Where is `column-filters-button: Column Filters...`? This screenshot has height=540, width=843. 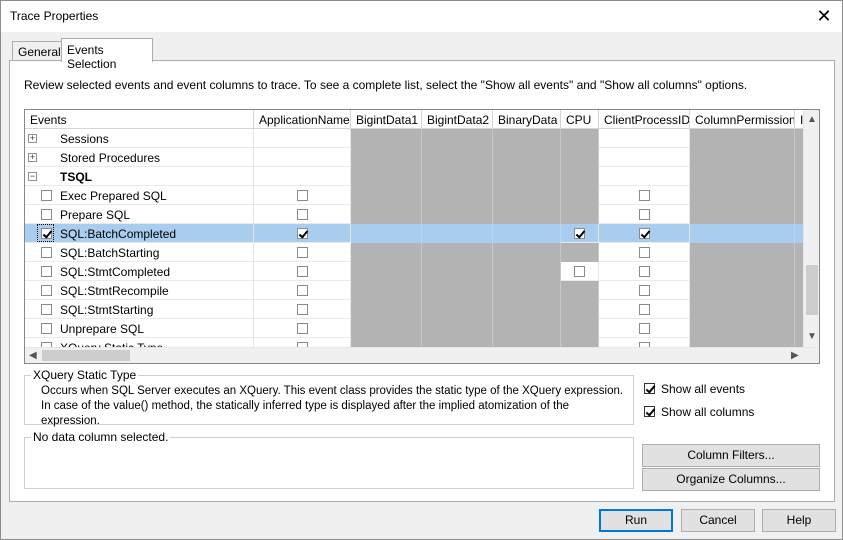 column-filters-button: Column Filters... is located at coordinates (731, 455).